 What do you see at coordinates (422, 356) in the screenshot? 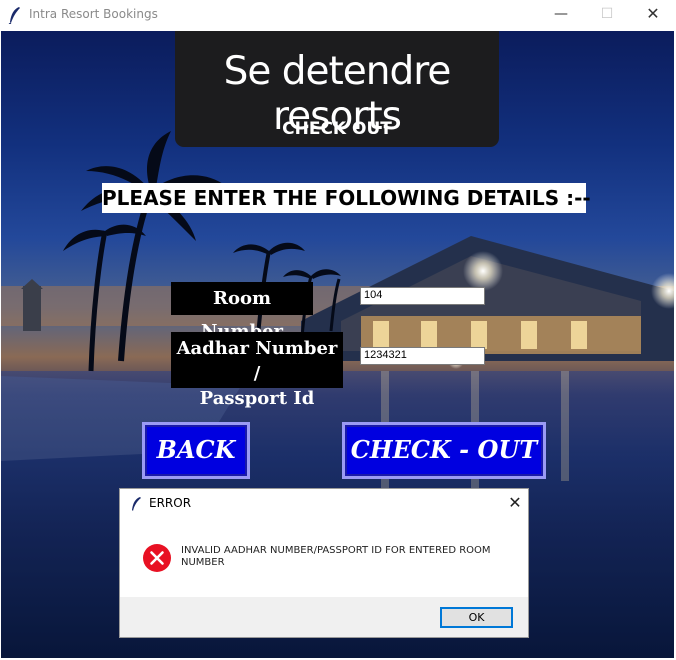
I see `aadhar-number-input: 1234321` at bounding box center [422, 356].